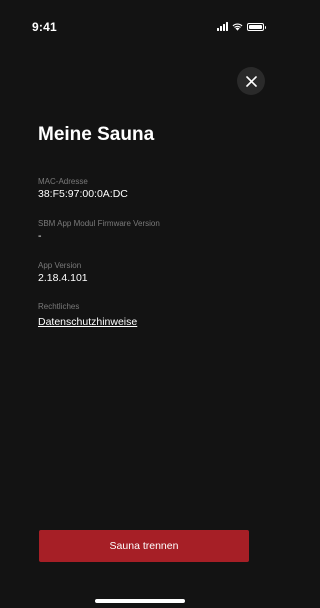 This screenshot has height=608, width=320. I want to click on app-version-value: 2.18.4.101, so click(63, 278).